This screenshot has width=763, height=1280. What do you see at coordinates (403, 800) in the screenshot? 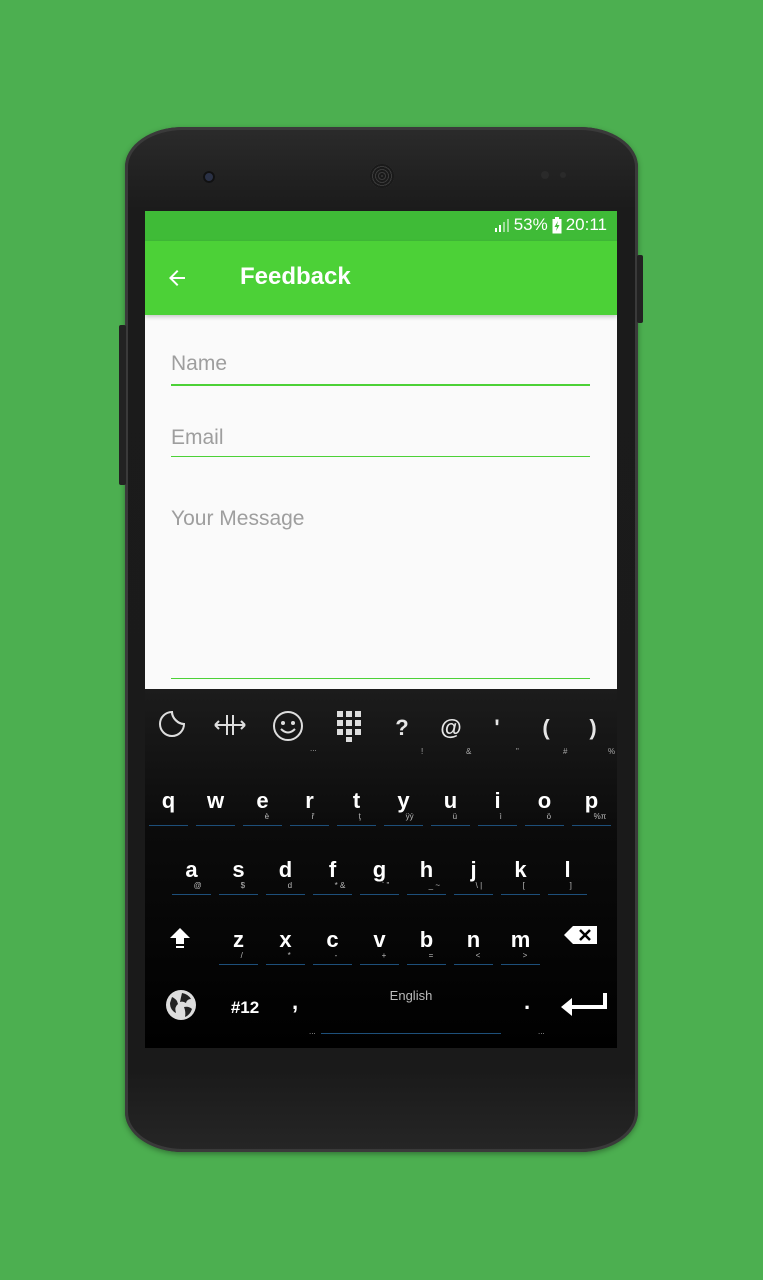
I see `key-label: y` at bounding box center [403, 800].